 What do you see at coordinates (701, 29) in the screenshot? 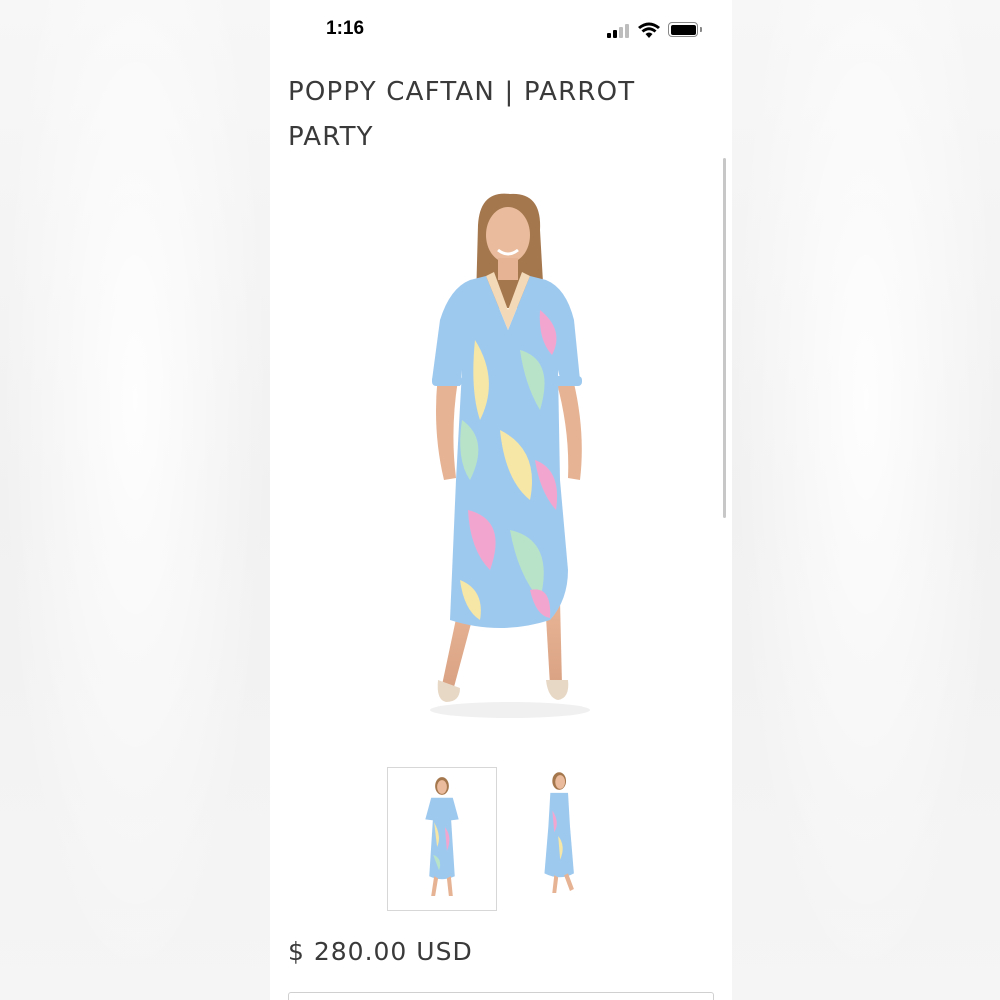
I see `battery-cap` at bounding box center [701, 29].